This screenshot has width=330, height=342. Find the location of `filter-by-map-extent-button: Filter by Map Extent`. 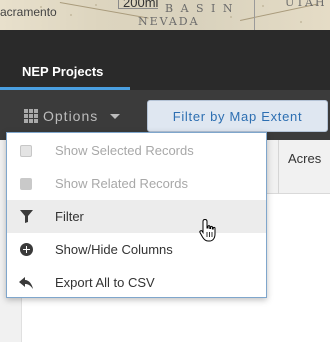

filter-by-map-extent-button: Filter by Map Extent is located at coordinates (237, 116).